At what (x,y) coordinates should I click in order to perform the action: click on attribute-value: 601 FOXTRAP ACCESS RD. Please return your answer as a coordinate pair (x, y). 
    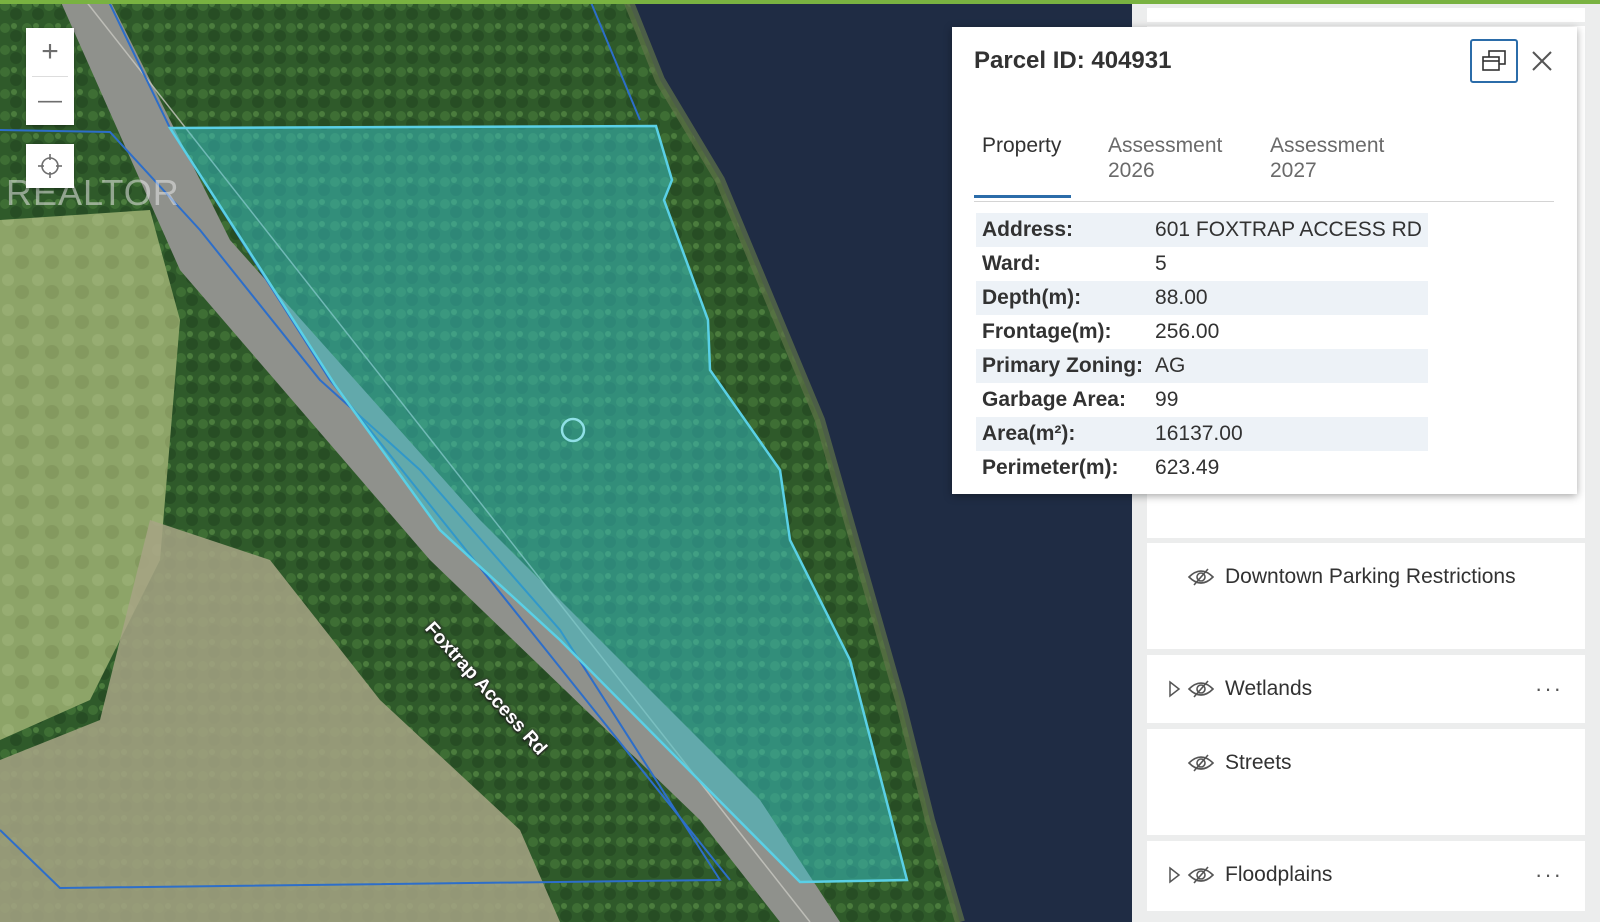
    Looking at the image, I should click on (1288, 230).